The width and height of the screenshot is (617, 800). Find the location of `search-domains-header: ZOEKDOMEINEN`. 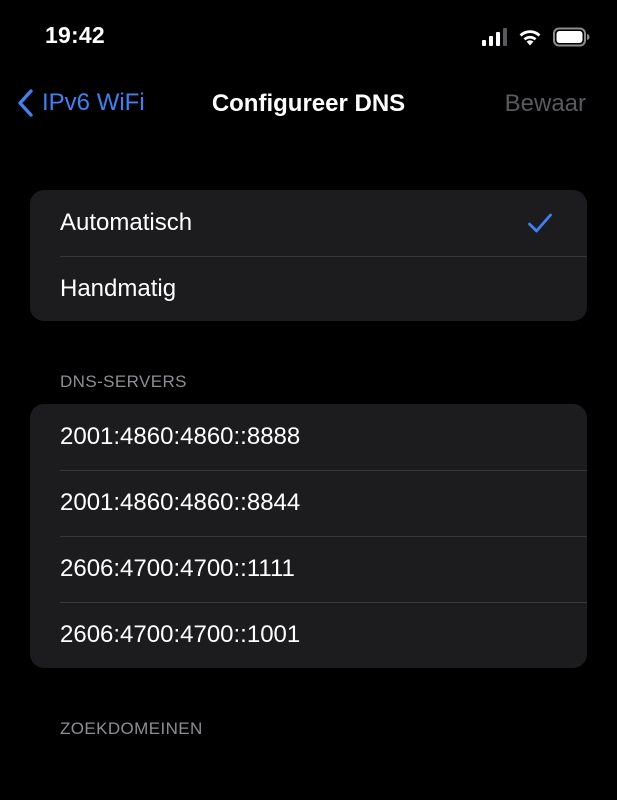

search-domains-header: ZOEKDOMEINEN is located at coordinates (131, 728).